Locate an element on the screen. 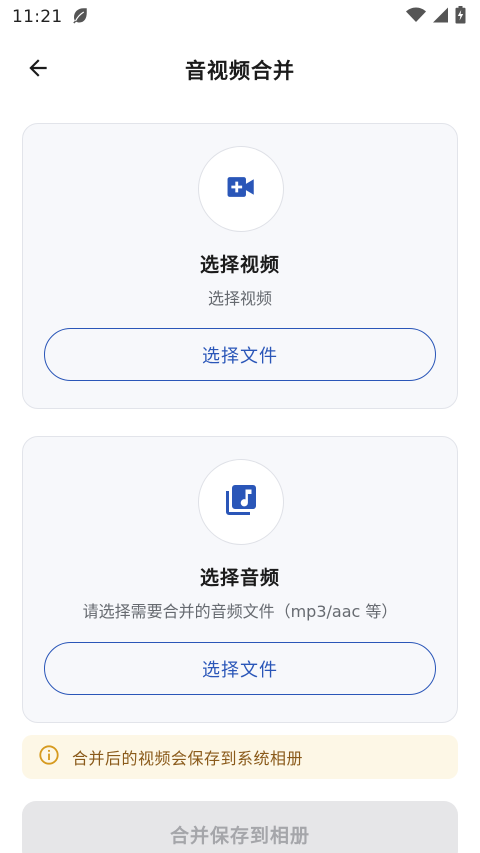 The width and height of the screenshot is (480, 853). leaf-icon is located at coordinates (80, 17).